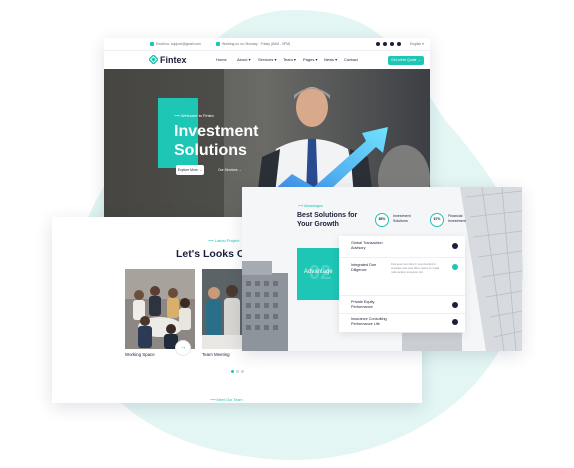 Image resolution: width=574 pixels, height=468 pixels. What do you see at coordinates (221, 59) in the screenshot?
I see `nav-home: Home` at bounding box center [221, 59].